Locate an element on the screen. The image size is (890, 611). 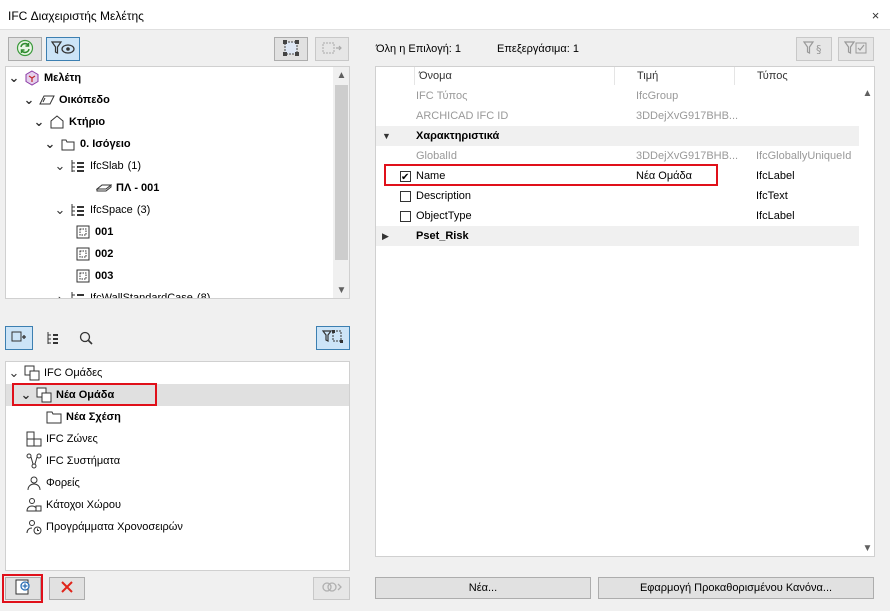
occupant-icon is located at coordinates (34, 505).